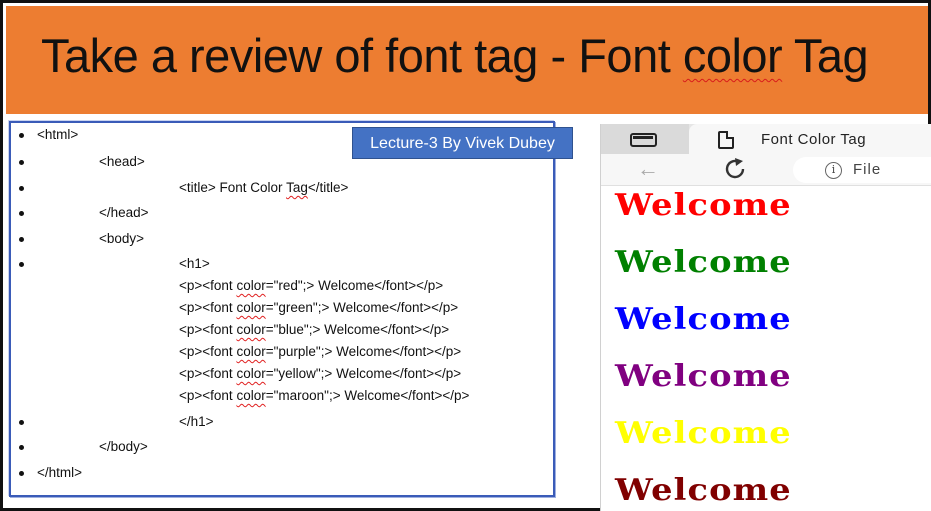 Image resolution: width=931 pixels, height=511 pixels. Describe the element at coordinates (362, 55) in the screenshot. I see `title-text: Take a review of font tag - Font` at that location.